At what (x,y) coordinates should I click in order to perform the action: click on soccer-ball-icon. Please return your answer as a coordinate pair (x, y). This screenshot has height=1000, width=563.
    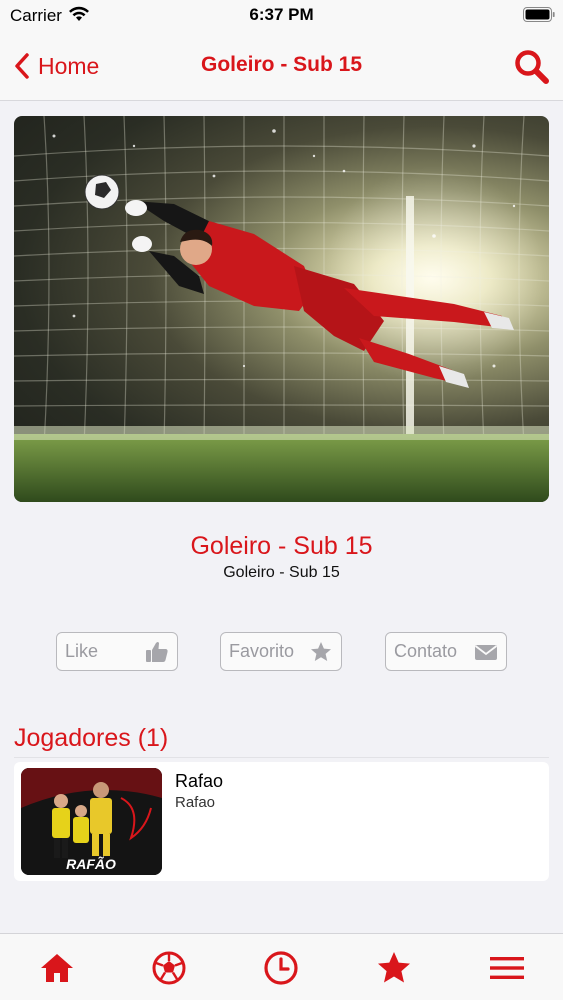
    Looking at the image, I should click on (169, 968).